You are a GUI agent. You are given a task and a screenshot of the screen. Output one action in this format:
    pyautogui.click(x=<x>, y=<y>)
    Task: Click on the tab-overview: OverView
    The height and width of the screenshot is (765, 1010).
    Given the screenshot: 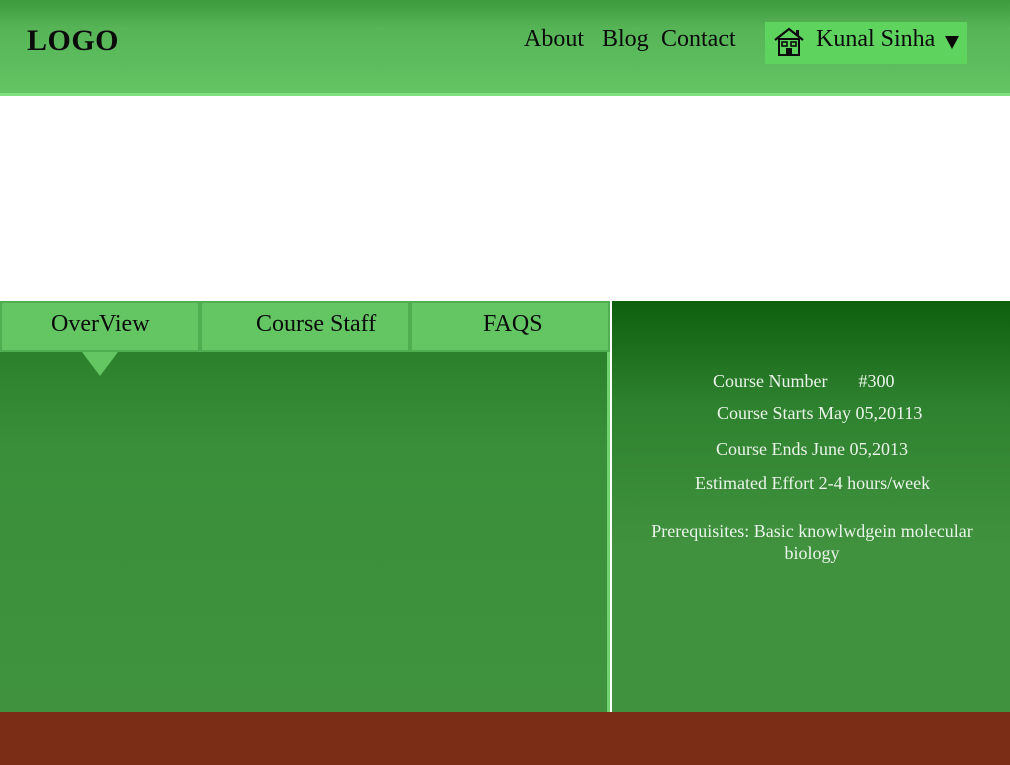 What is the action you would take?
    pyautogui.click(x=100, y=326)
    